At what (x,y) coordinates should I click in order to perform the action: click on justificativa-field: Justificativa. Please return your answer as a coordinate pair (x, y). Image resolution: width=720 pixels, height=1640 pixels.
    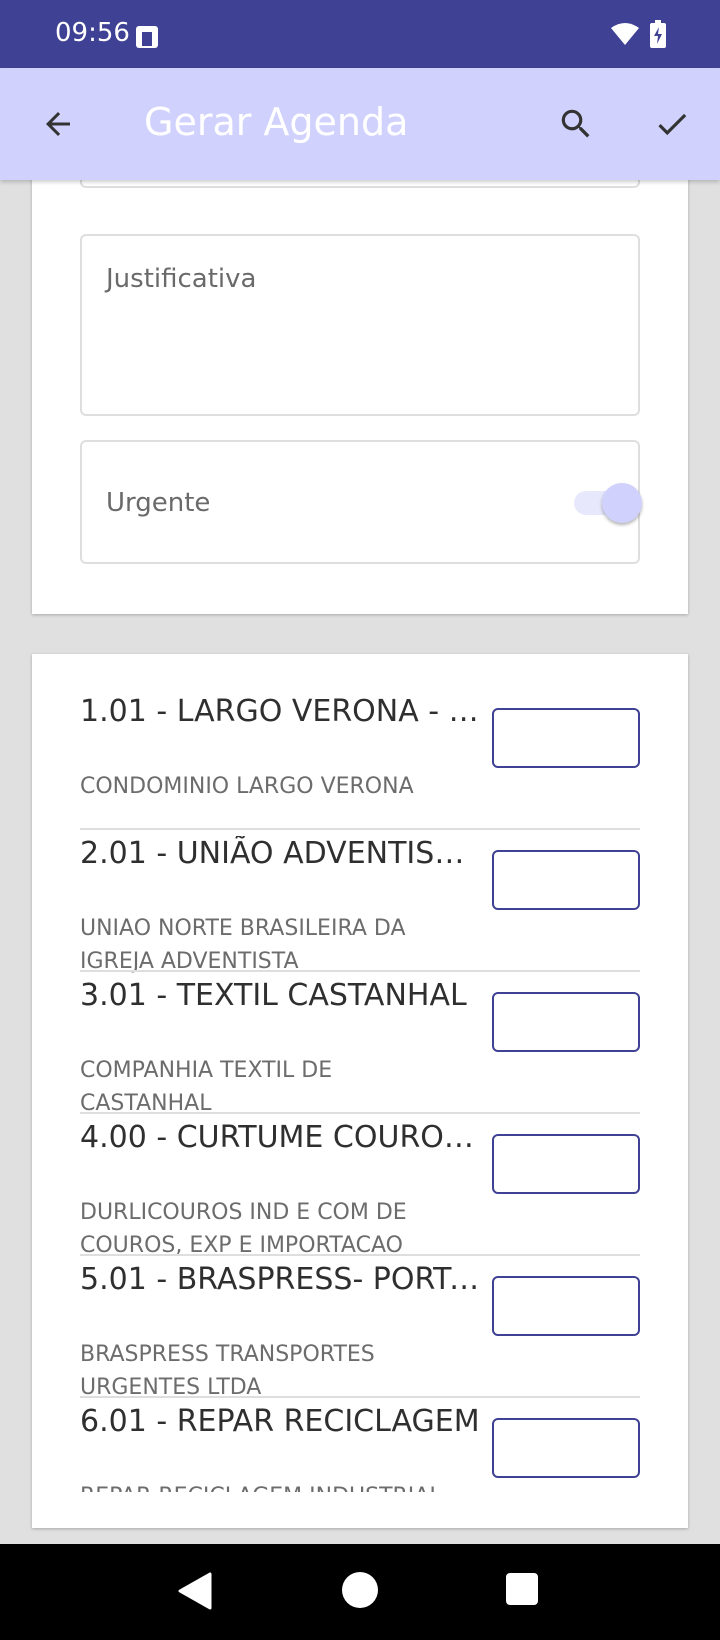
    Looking at the image, I should click on (360, 325).